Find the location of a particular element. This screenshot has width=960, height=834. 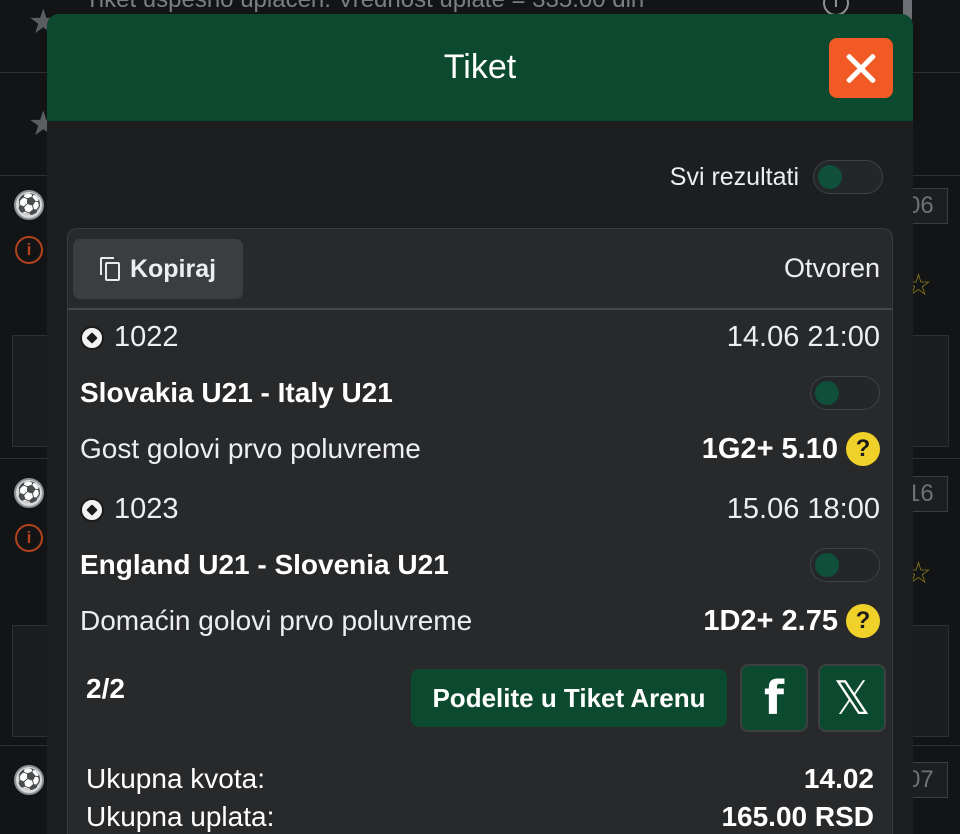

show-all-results-toggle is located at coordinates (848, 177).